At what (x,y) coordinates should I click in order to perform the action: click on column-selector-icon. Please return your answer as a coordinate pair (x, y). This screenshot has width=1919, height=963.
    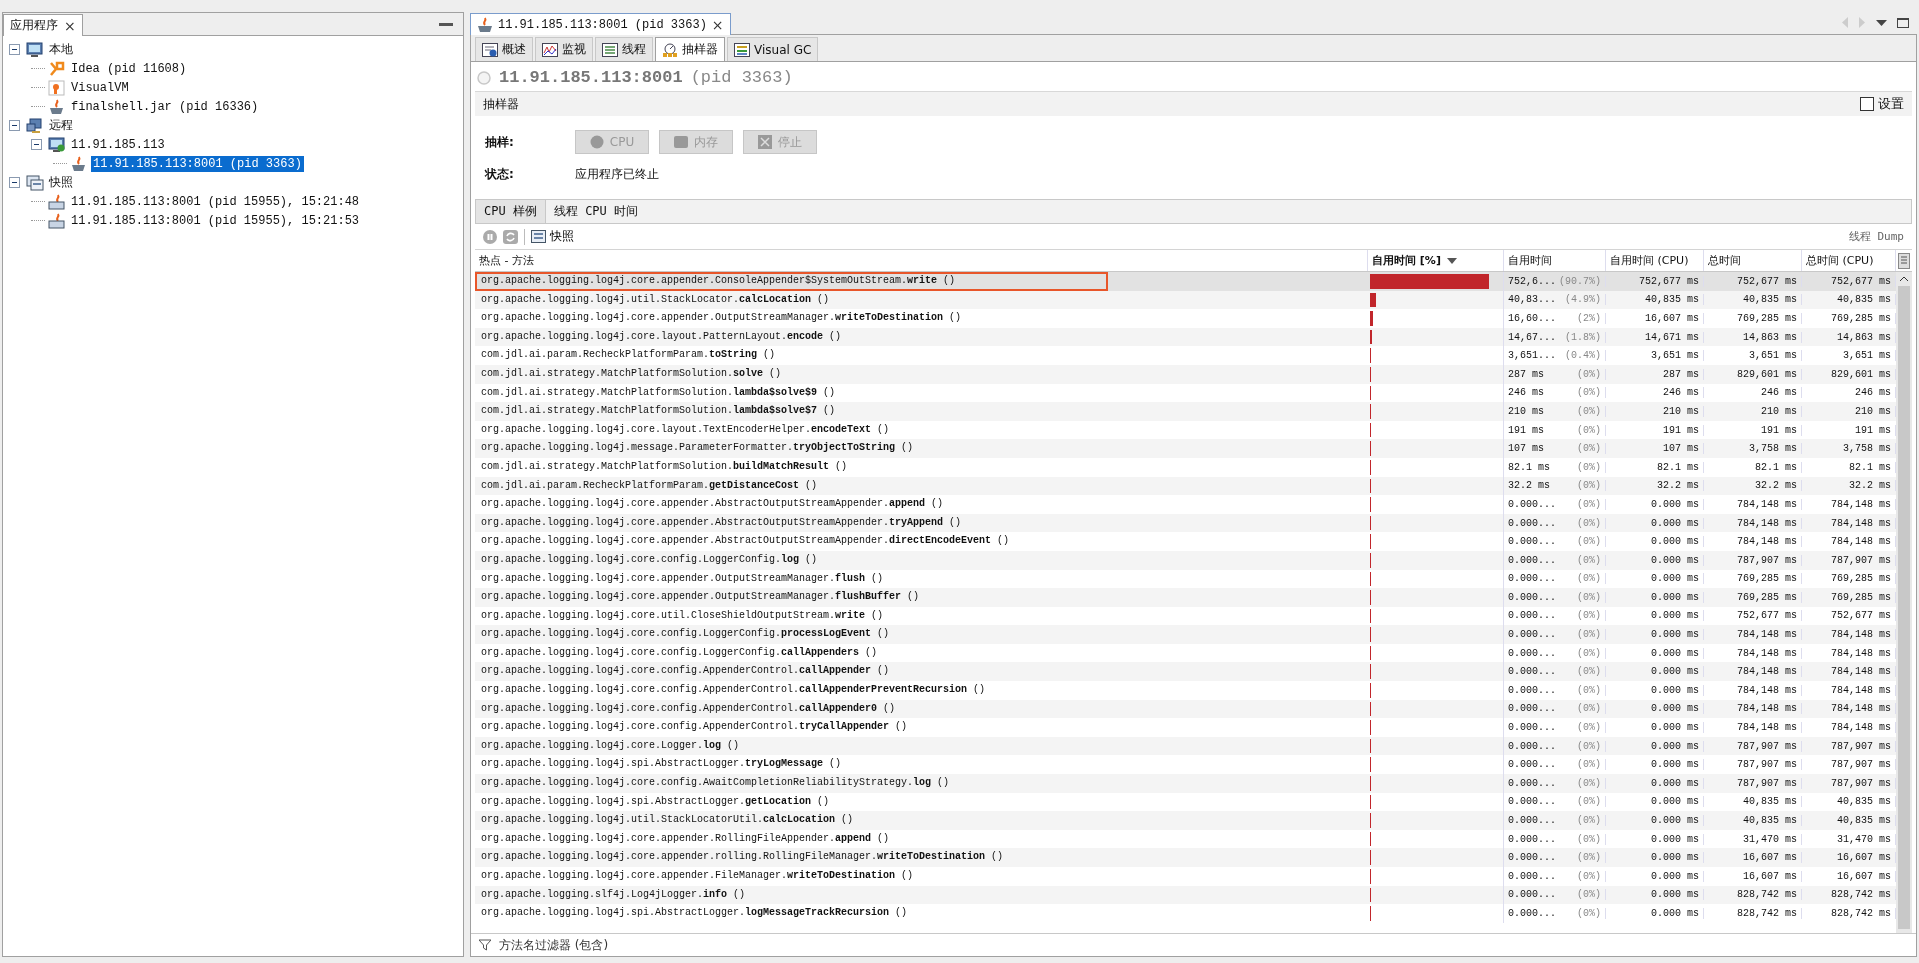
    Looking at the image, I should click on (1904, 260).